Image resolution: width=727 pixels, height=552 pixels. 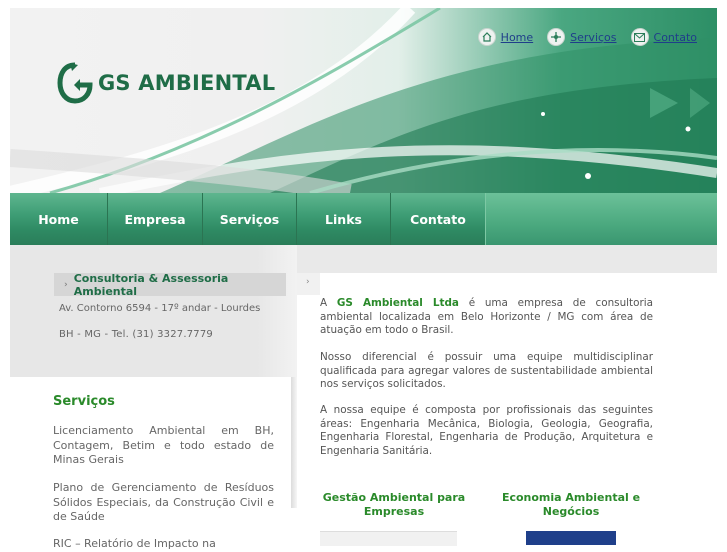 I want to click on breadcrumb-label: Consultoria & Assessoria Ambiental, so click(x=151, y=284).